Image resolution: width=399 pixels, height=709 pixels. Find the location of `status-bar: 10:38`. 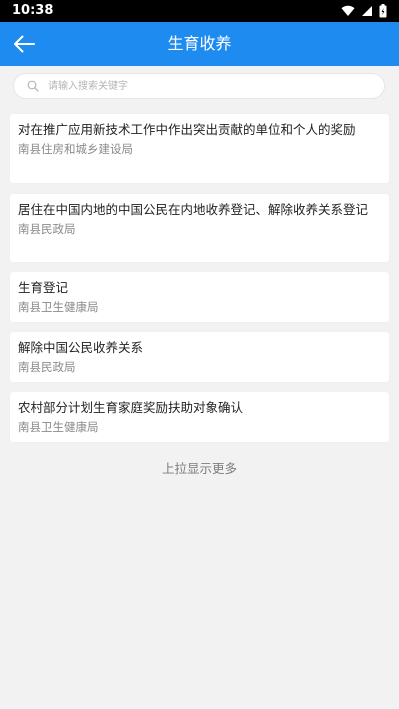

status-bar: 10:38 is located at coordinates (199, 11).